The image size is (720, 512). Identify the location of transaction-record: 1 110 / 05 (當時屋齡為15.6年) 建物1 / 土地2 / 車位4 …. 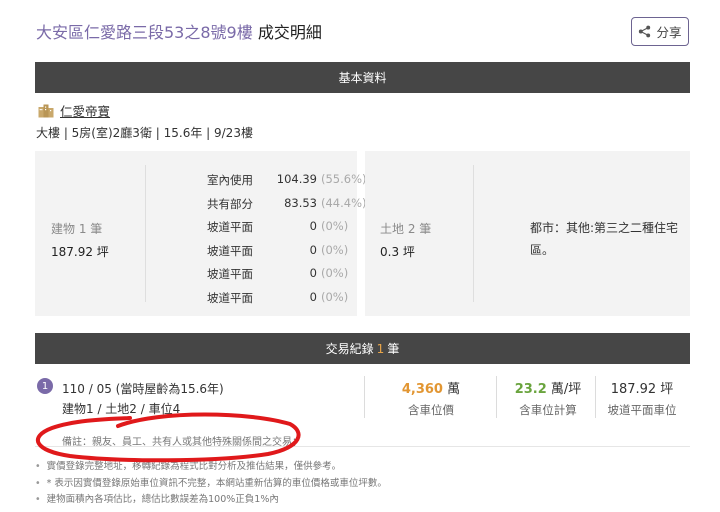
(362, 396).